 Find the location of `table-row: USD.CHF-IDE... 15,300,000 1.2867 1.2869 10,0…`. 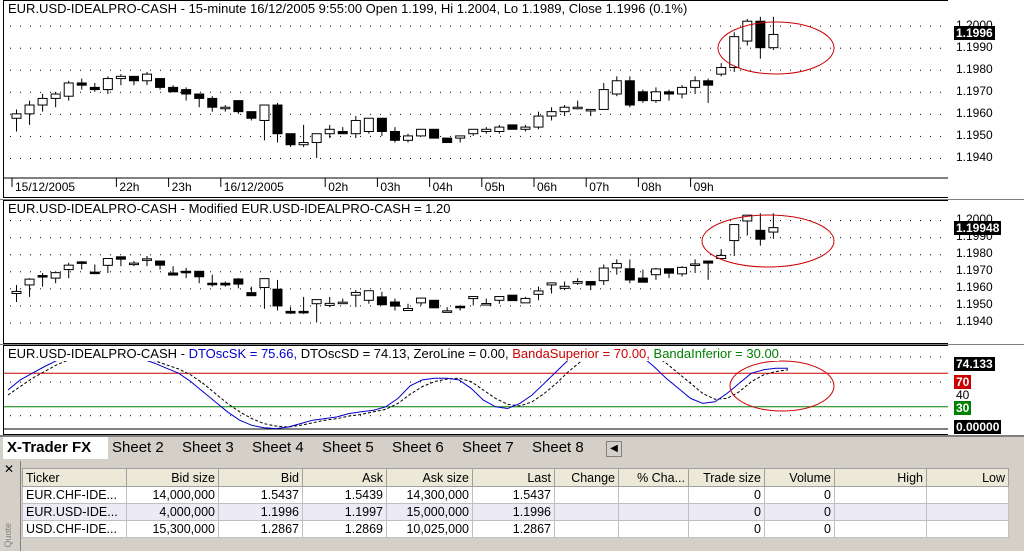

table-row: USD.CHF-IDE... 15,300,000 1.2867 1.2869 10,0… is located at coordinates (515, 529).